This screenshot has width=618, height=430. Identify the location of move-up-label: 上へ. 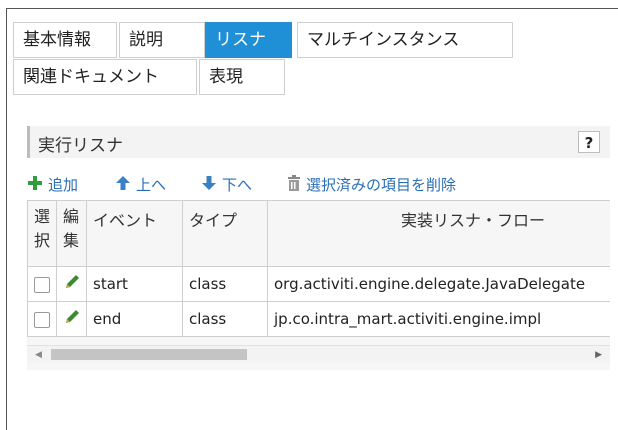
(151, 185).